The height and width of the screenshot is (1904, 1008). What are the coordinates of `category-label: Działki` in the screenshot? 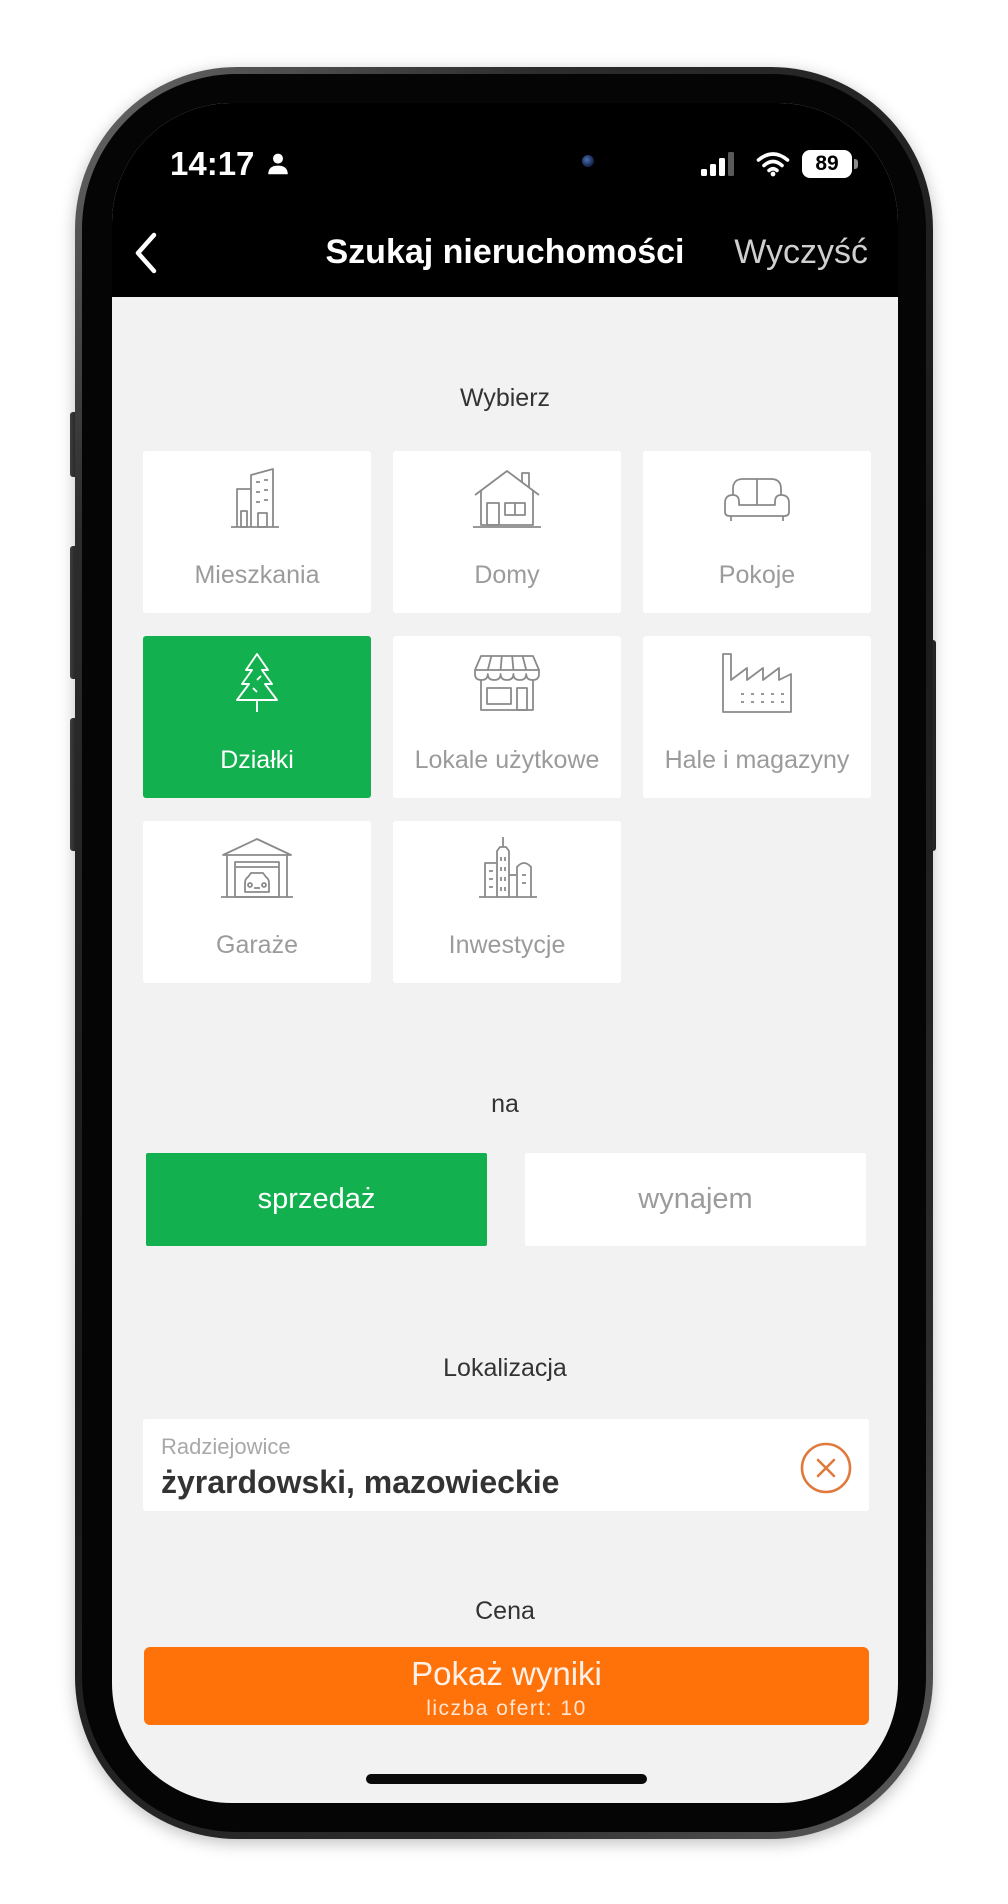 It's located at (257, 760).